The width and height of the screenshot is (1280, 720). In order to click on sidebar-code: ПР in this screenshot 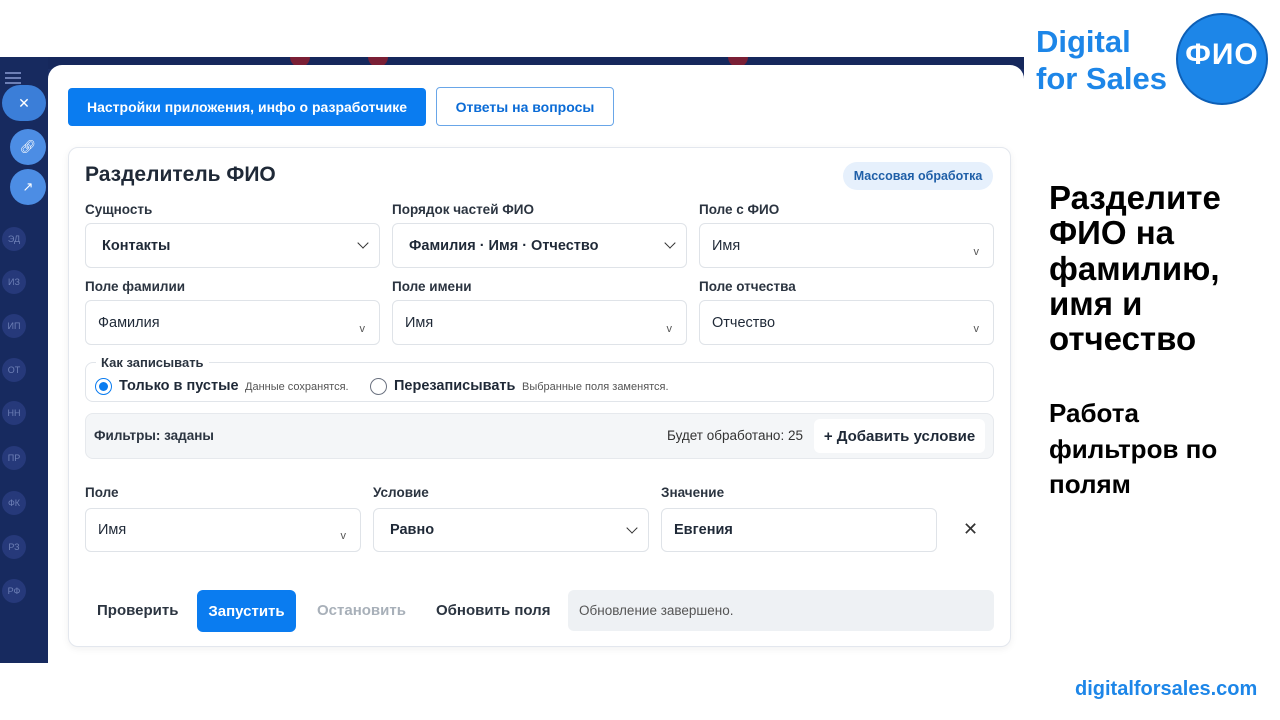, I will do `click(14, 458)`.